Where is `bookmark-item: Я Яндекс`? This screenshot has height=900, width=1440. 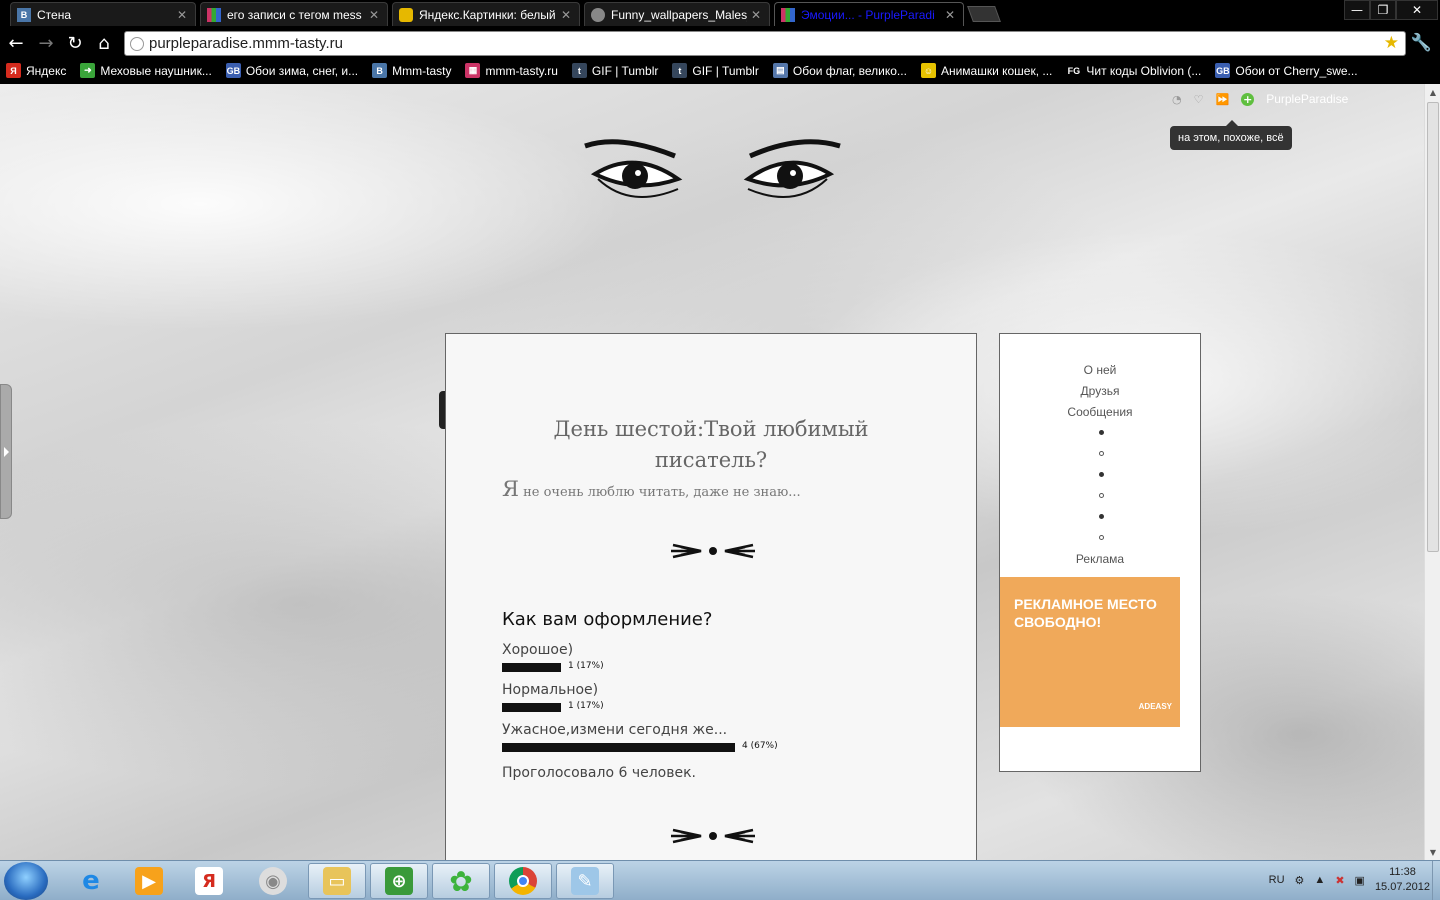 bookmark-item: Я Яндекс is located at coordinates (36, 70).